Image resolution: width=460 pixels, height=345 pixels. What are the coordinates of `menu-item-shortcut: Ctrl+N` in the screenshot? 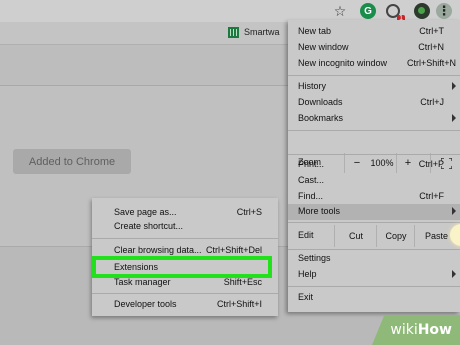 It's located at (431, 47).